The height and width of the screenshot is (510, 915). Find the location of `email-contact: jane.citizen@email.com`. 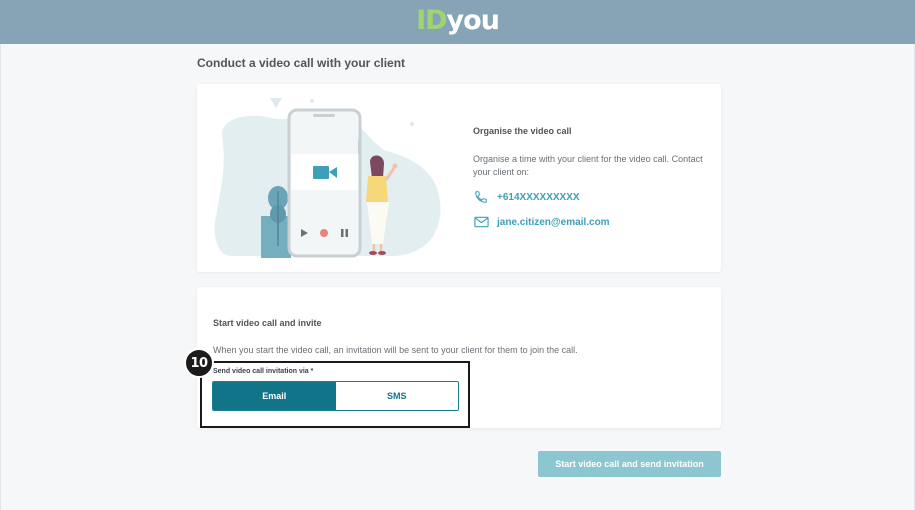

email-contact: jane.citizen@email.com is located at coordinates (541, 222).